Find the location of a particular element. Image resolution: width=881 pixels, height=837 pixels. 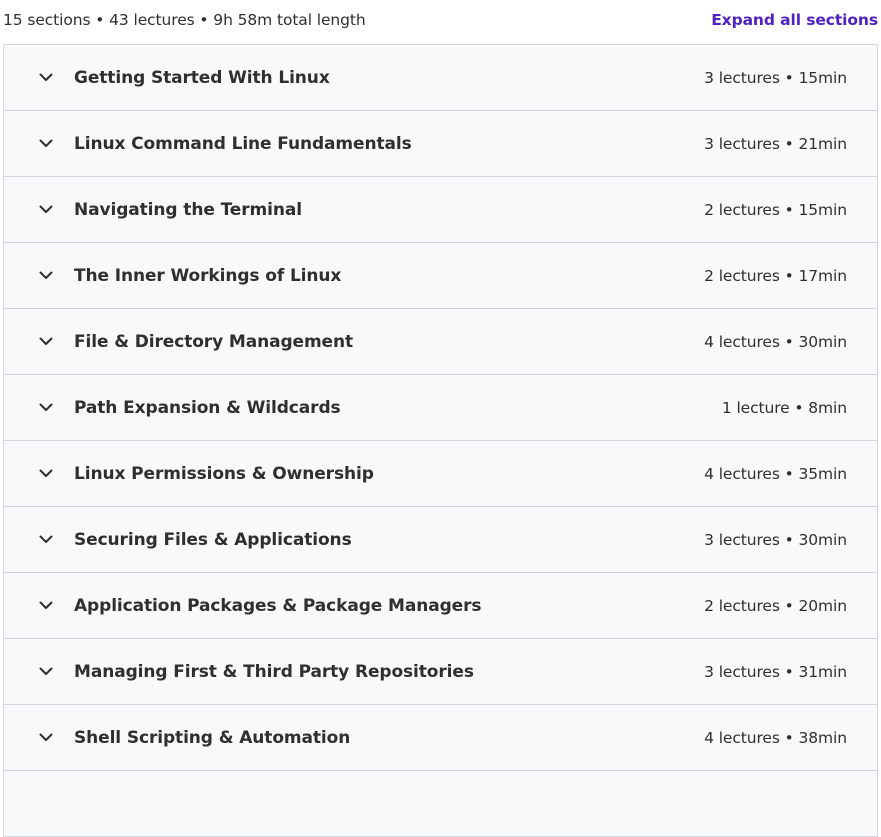

section-meta: 4 lectures • 35min is located at coordinates (775, 473).